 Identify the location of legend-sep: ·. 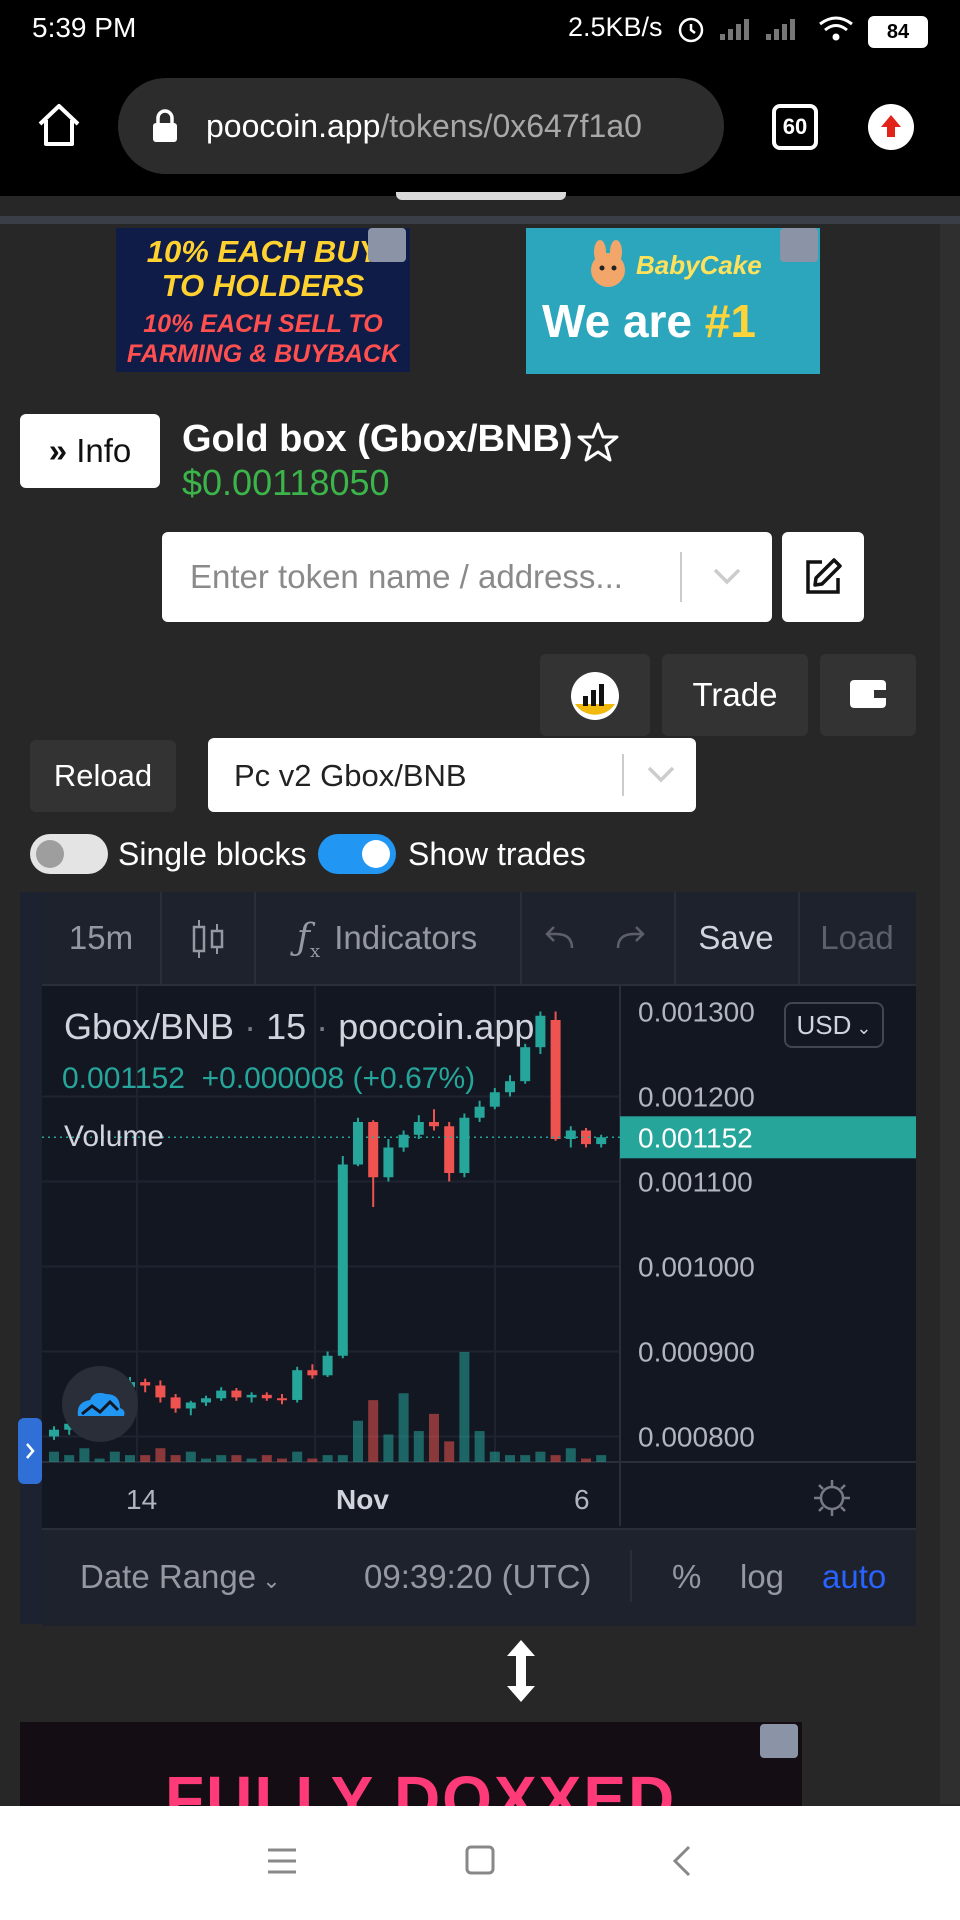
(250, 1026).